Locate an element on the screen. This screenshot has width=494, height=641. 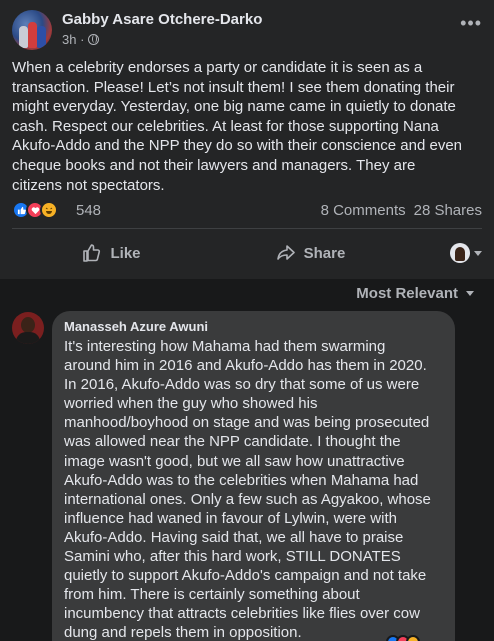
more-icon: ••• is located at coordinates (471, 23).